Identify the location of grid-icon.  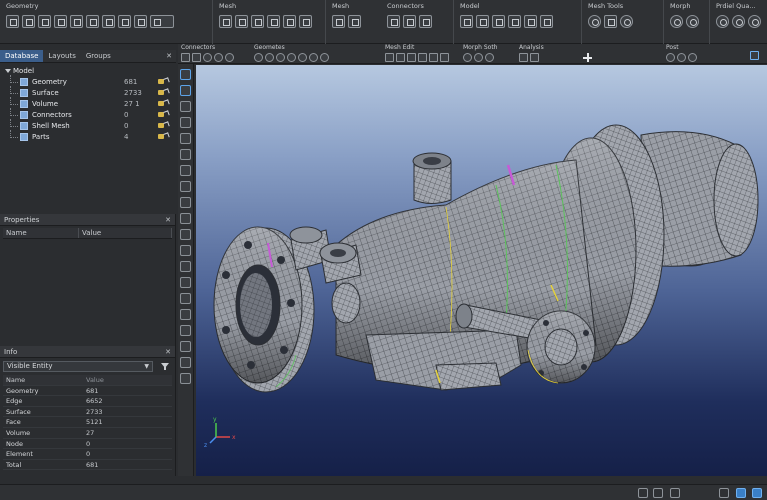
(124, 21).